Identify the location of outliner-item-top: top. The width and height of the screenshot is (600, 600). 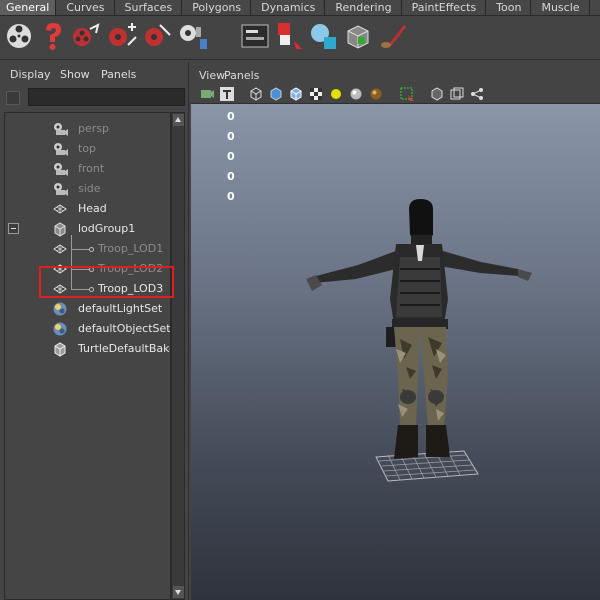
(87, 149).